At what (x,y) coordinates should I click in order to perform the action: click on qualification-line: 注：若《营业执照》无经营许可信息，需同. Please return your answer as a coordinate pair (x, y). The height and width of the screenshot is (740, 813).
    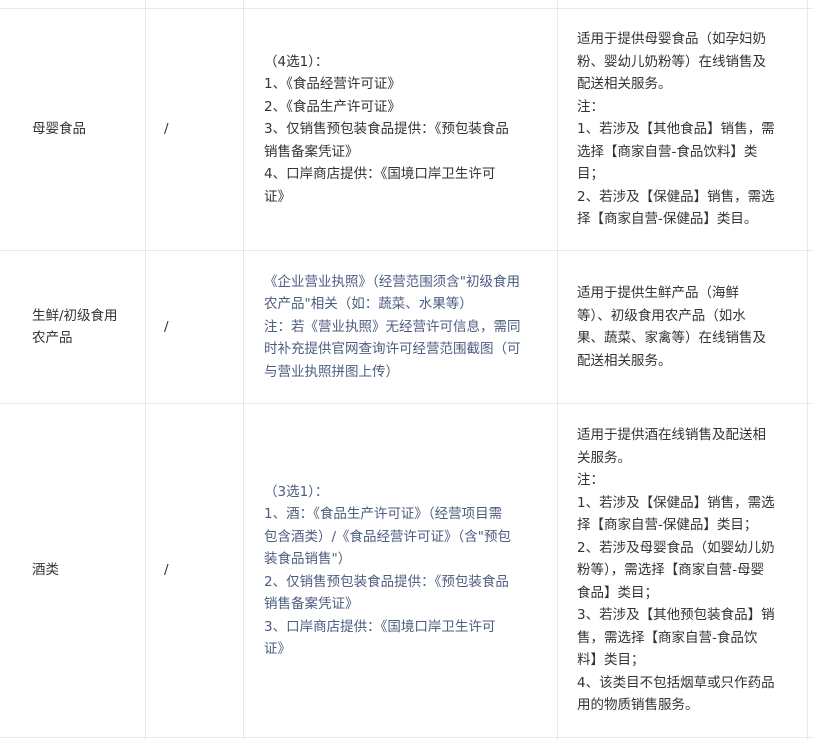
    Looking at the image, I should click on (392, 326).